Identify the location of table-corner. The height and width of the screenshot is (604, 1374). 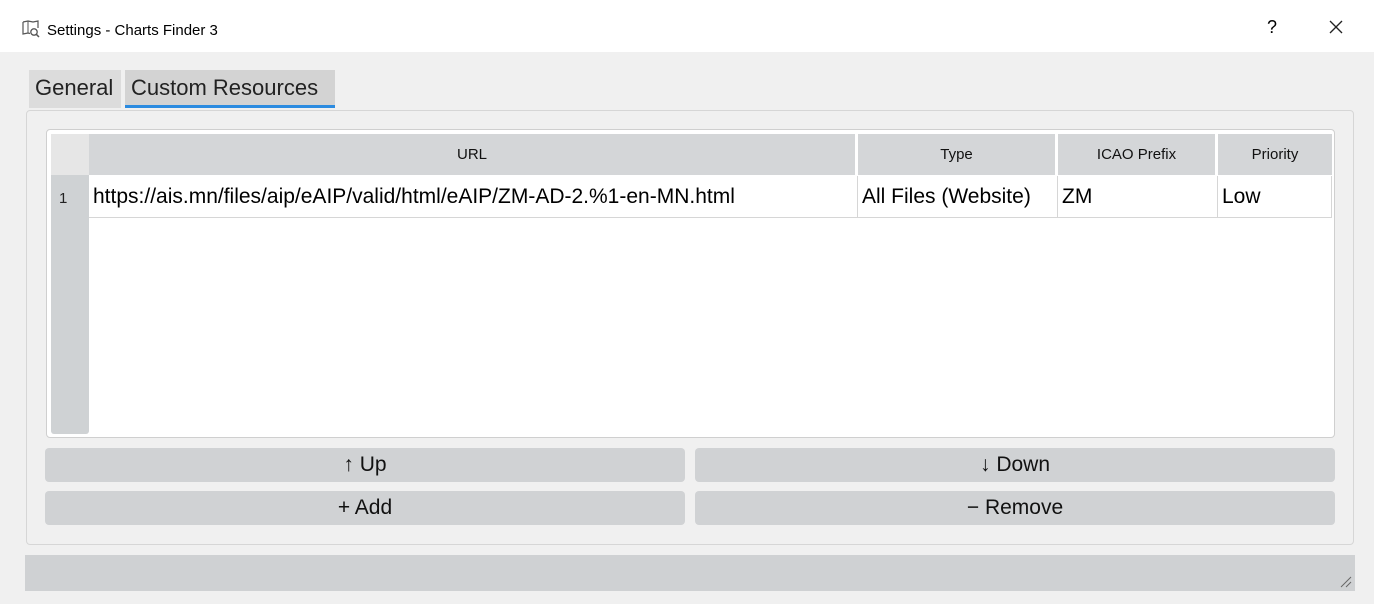
(70, 154).